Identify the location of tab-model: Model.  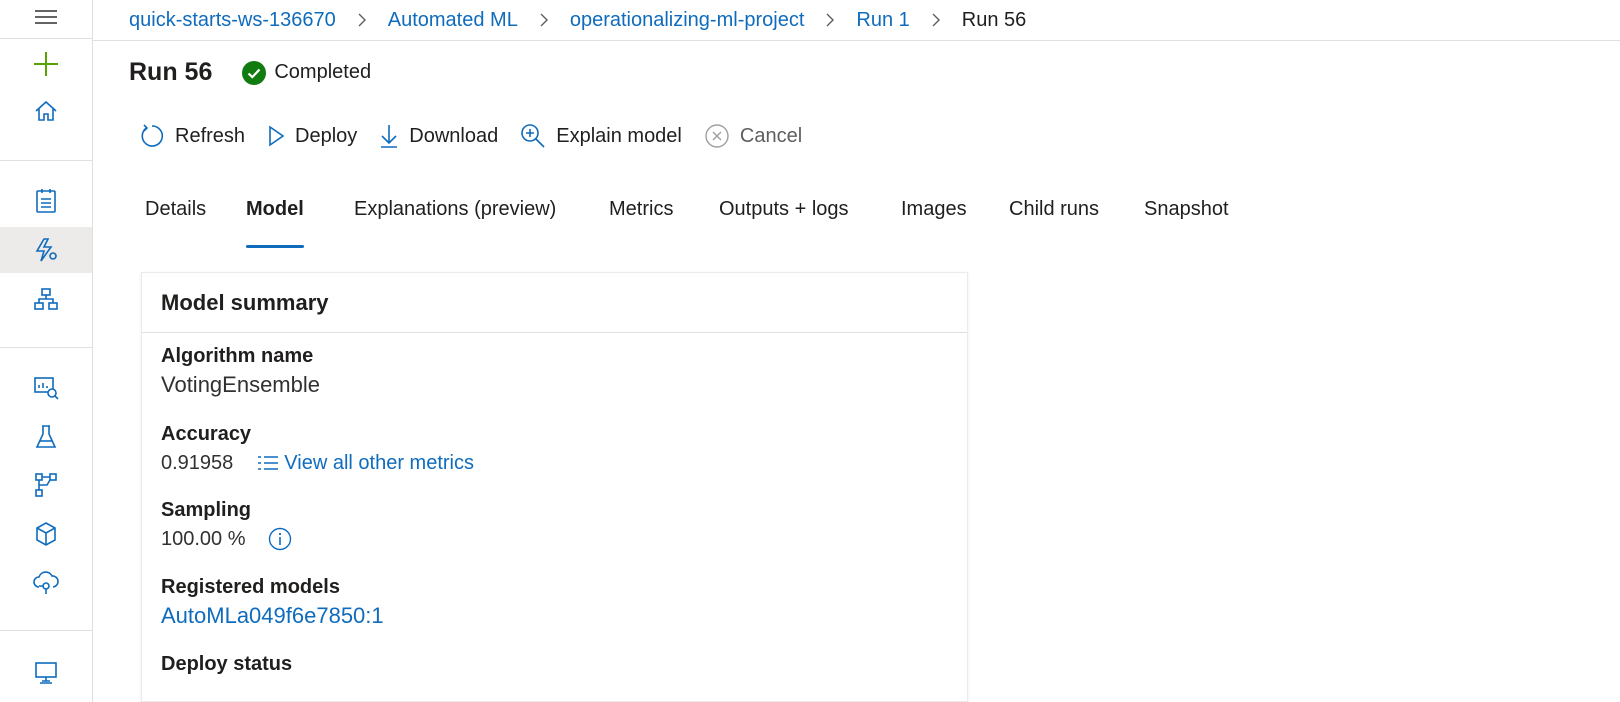
(275, 223).